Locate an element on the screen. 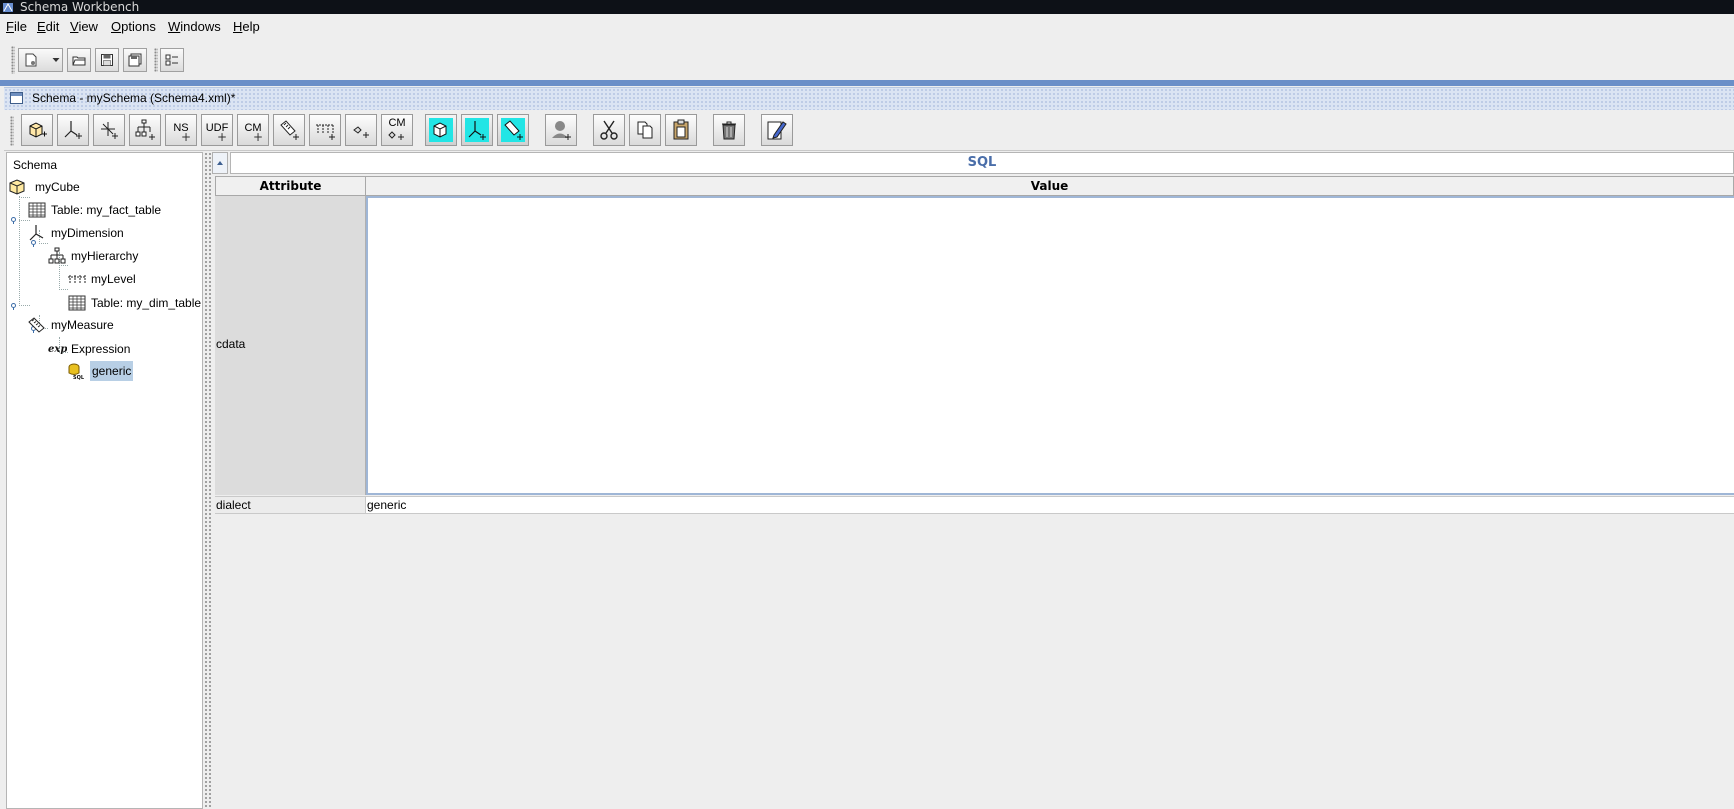 This screenshot has height=809, width=1734. add-calculated-member-property-button: CM is located at coordinates (397, 130).